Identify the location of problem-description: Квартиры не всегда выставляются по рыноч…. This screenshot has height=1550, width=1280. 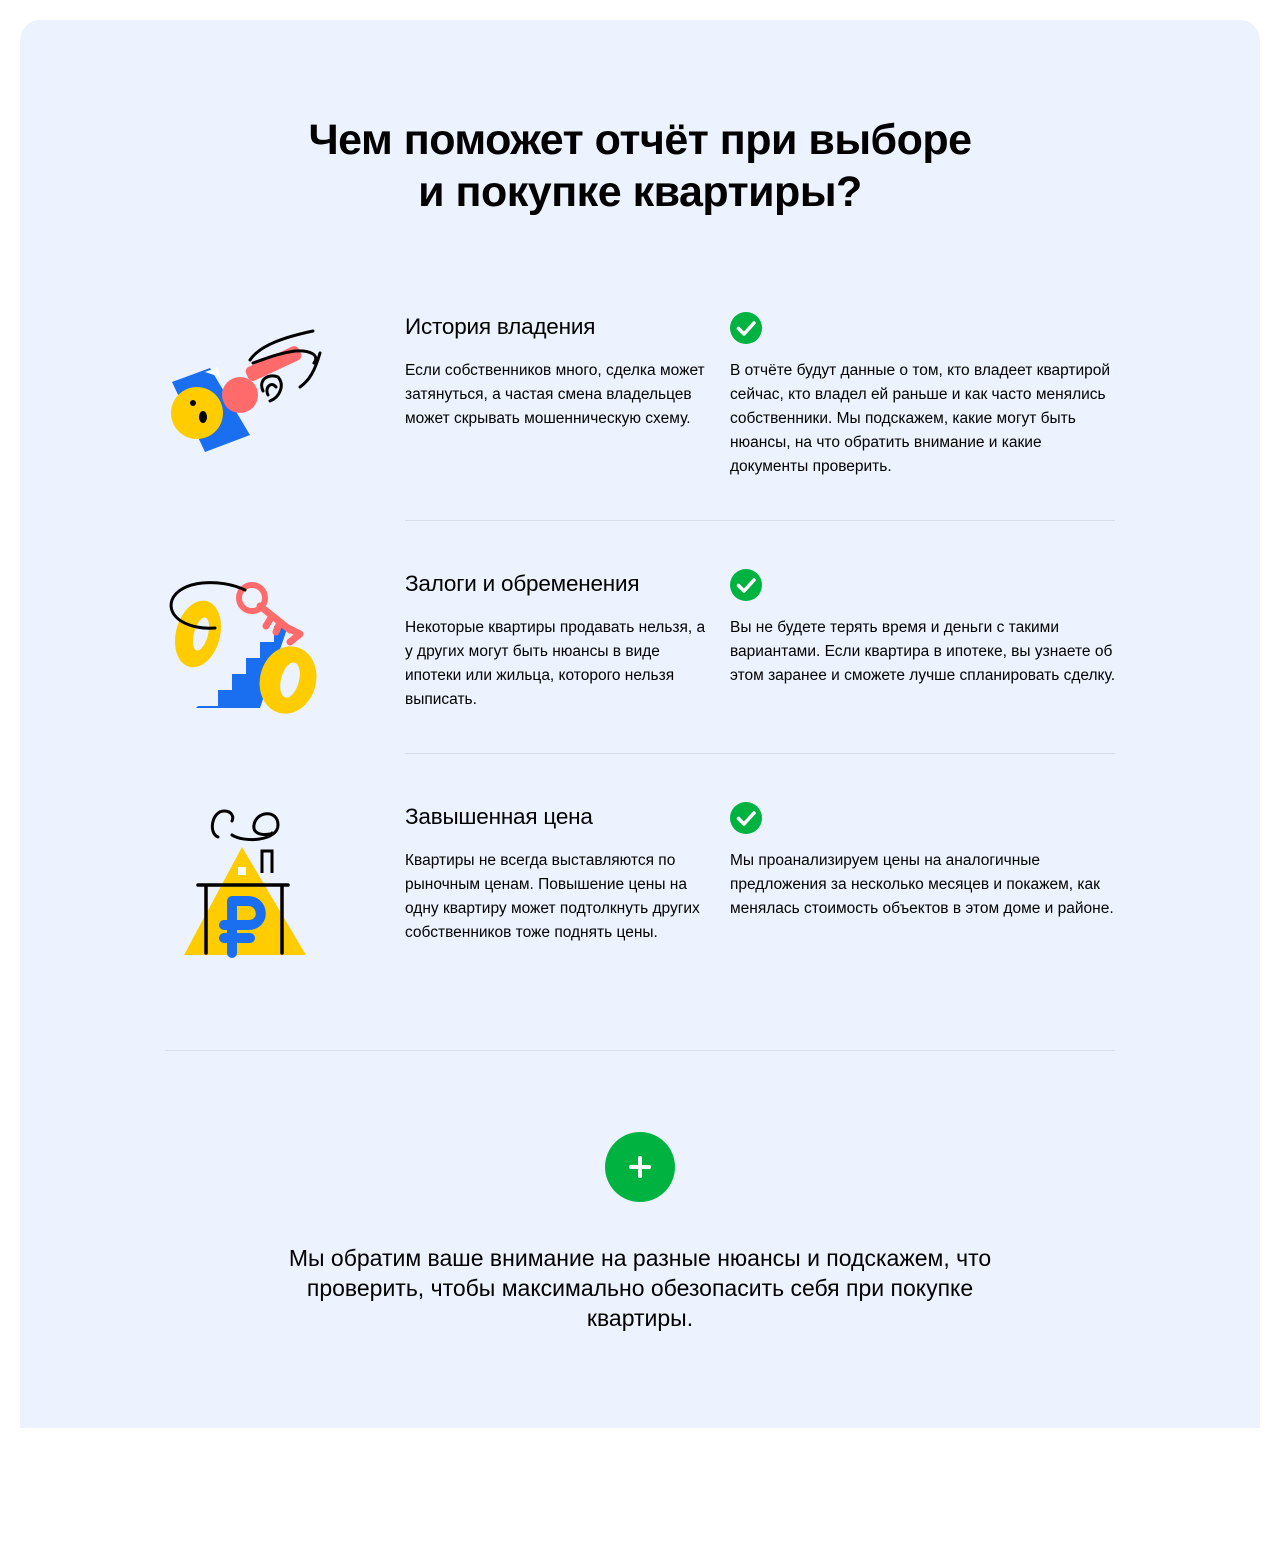
(552, 896).